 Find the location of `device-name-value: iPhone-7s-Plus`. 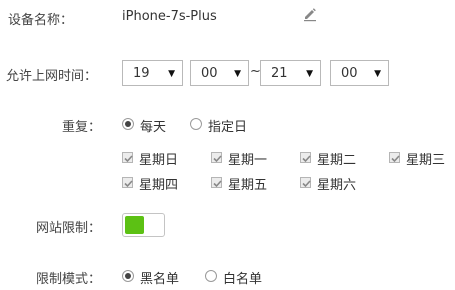

device-name-value: iPhone-7s-Plus is located at coordinates (169, 16).